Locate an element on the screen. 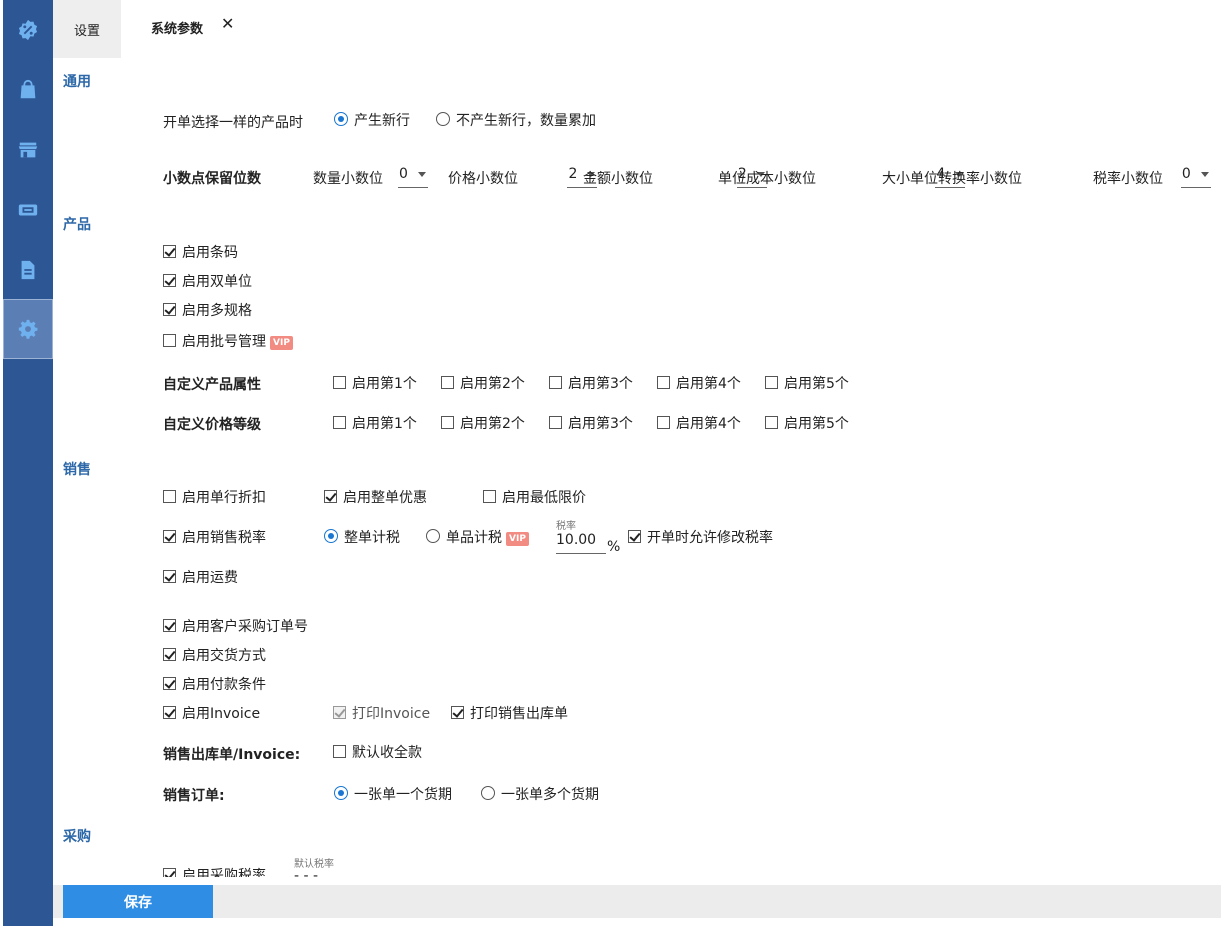 This screenshot has width=1221, height=926. tax-rate-input: 10.00 is located at coordinates (581, 543).